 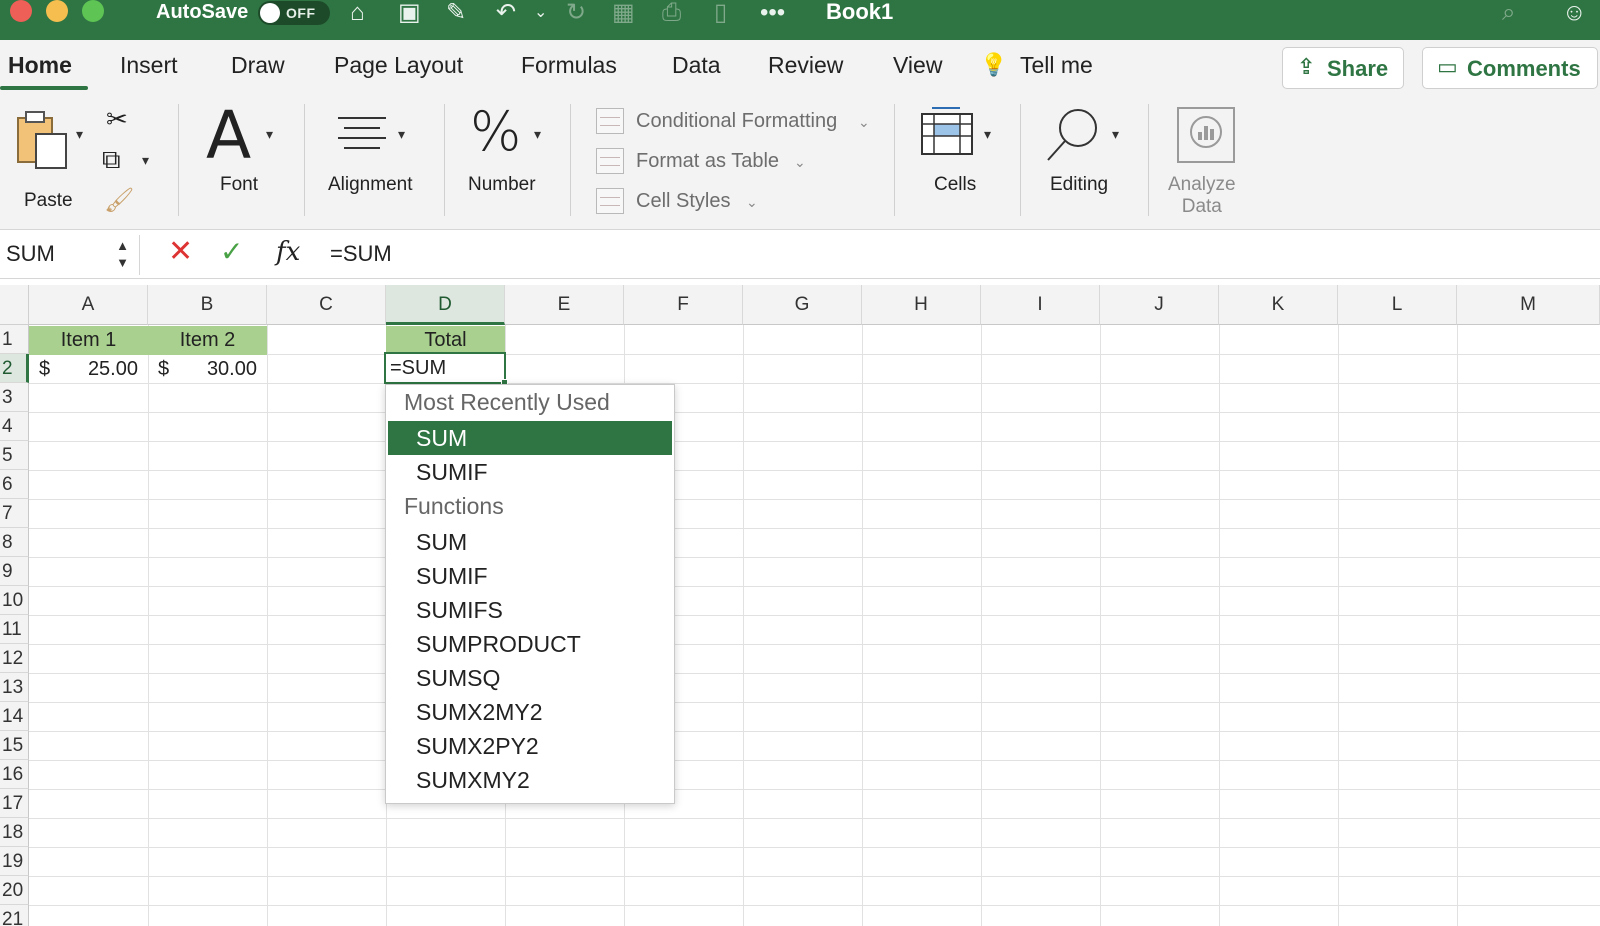 I want to click on tab-home: Home, so click(x=40, y=65).